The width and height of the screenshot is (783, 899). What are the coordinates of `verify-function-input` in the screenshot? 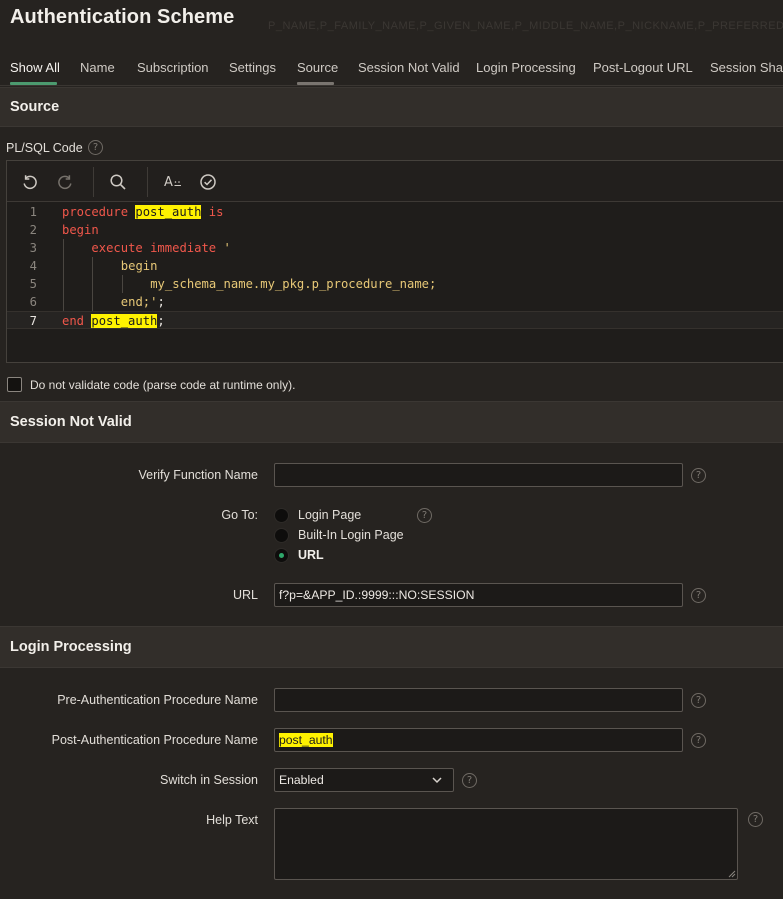 It's located at (478, 475).